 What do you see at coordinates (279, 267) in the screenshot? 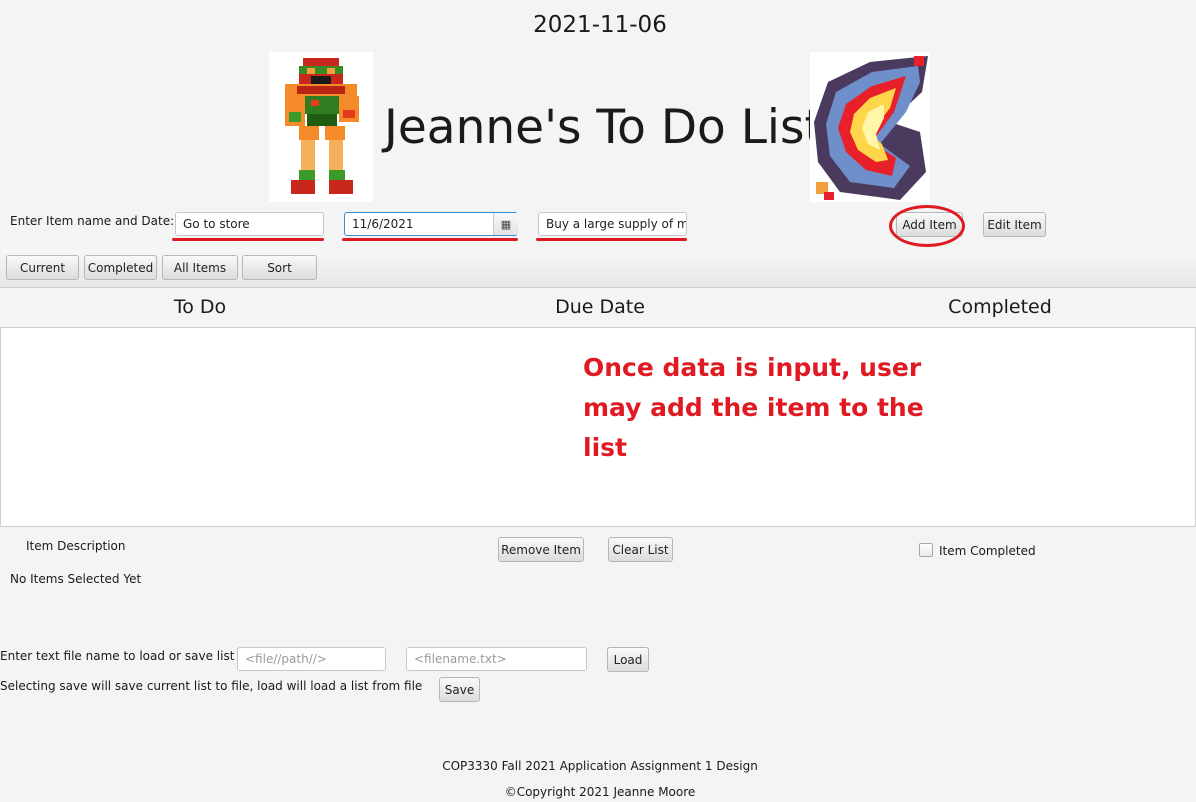
I see `sort-button: Sort` at bounding box center [279, 267].